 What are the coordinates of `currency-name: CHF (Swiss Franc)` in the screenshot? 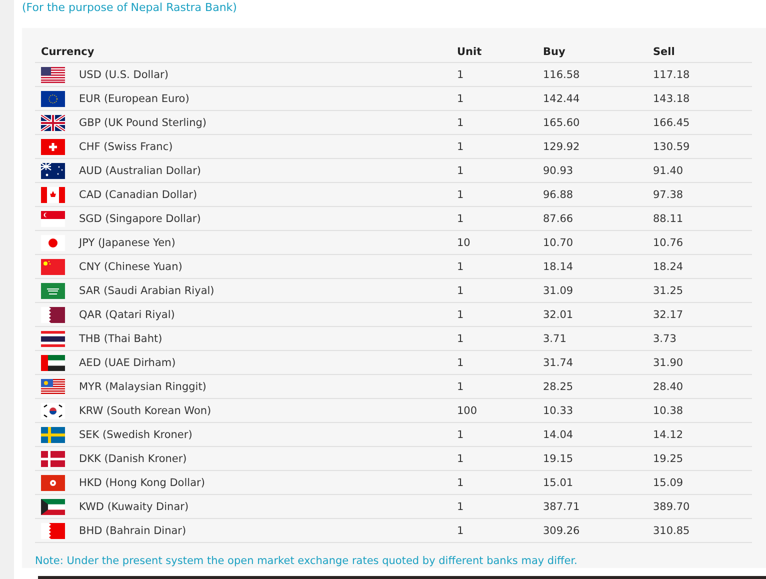 It's located at (126, 146).